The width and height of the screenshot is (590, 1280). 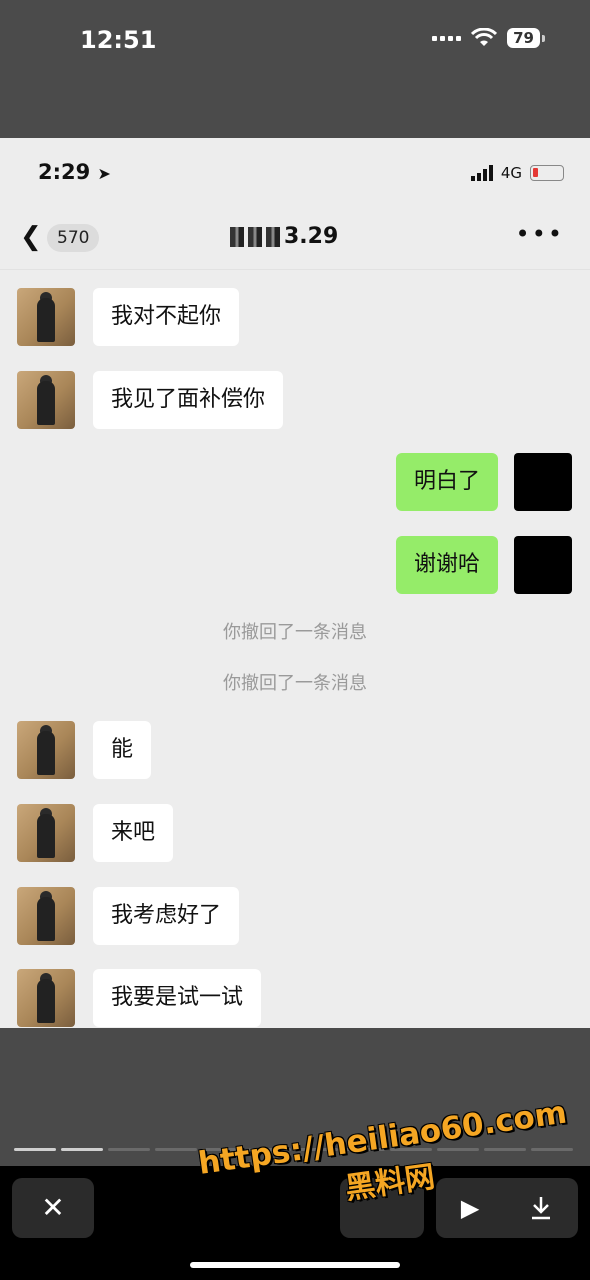 I want to click on home-indicator, so click(x=295, y=1265).